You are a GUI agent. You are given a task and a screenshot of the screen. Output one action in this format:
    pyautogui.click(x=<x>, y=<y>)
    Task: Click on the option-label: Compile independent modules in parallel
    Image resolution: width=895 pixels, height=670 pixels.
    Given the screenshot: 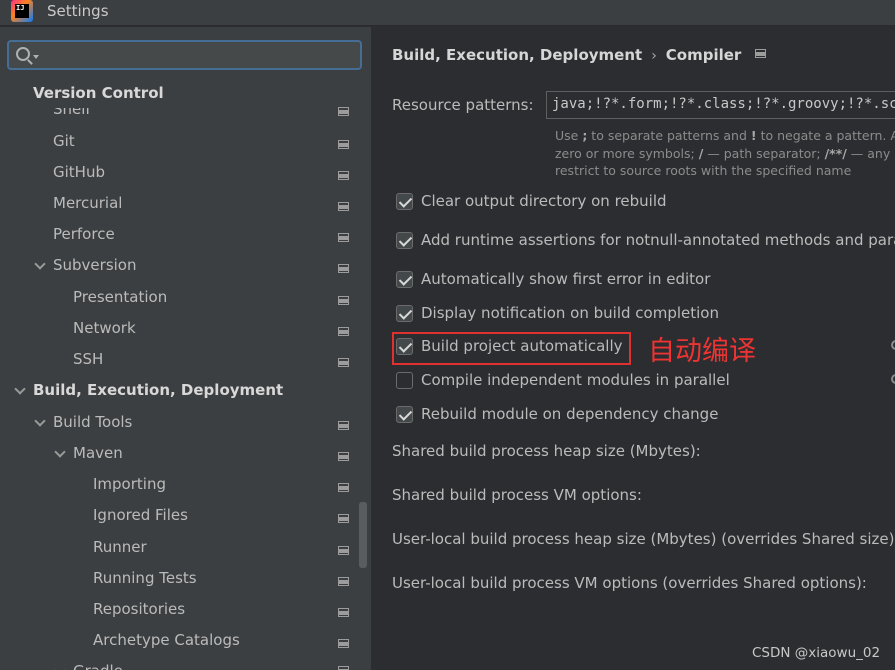 What is the action you would take?
    pyautogui.click(x=575, y=380)
    